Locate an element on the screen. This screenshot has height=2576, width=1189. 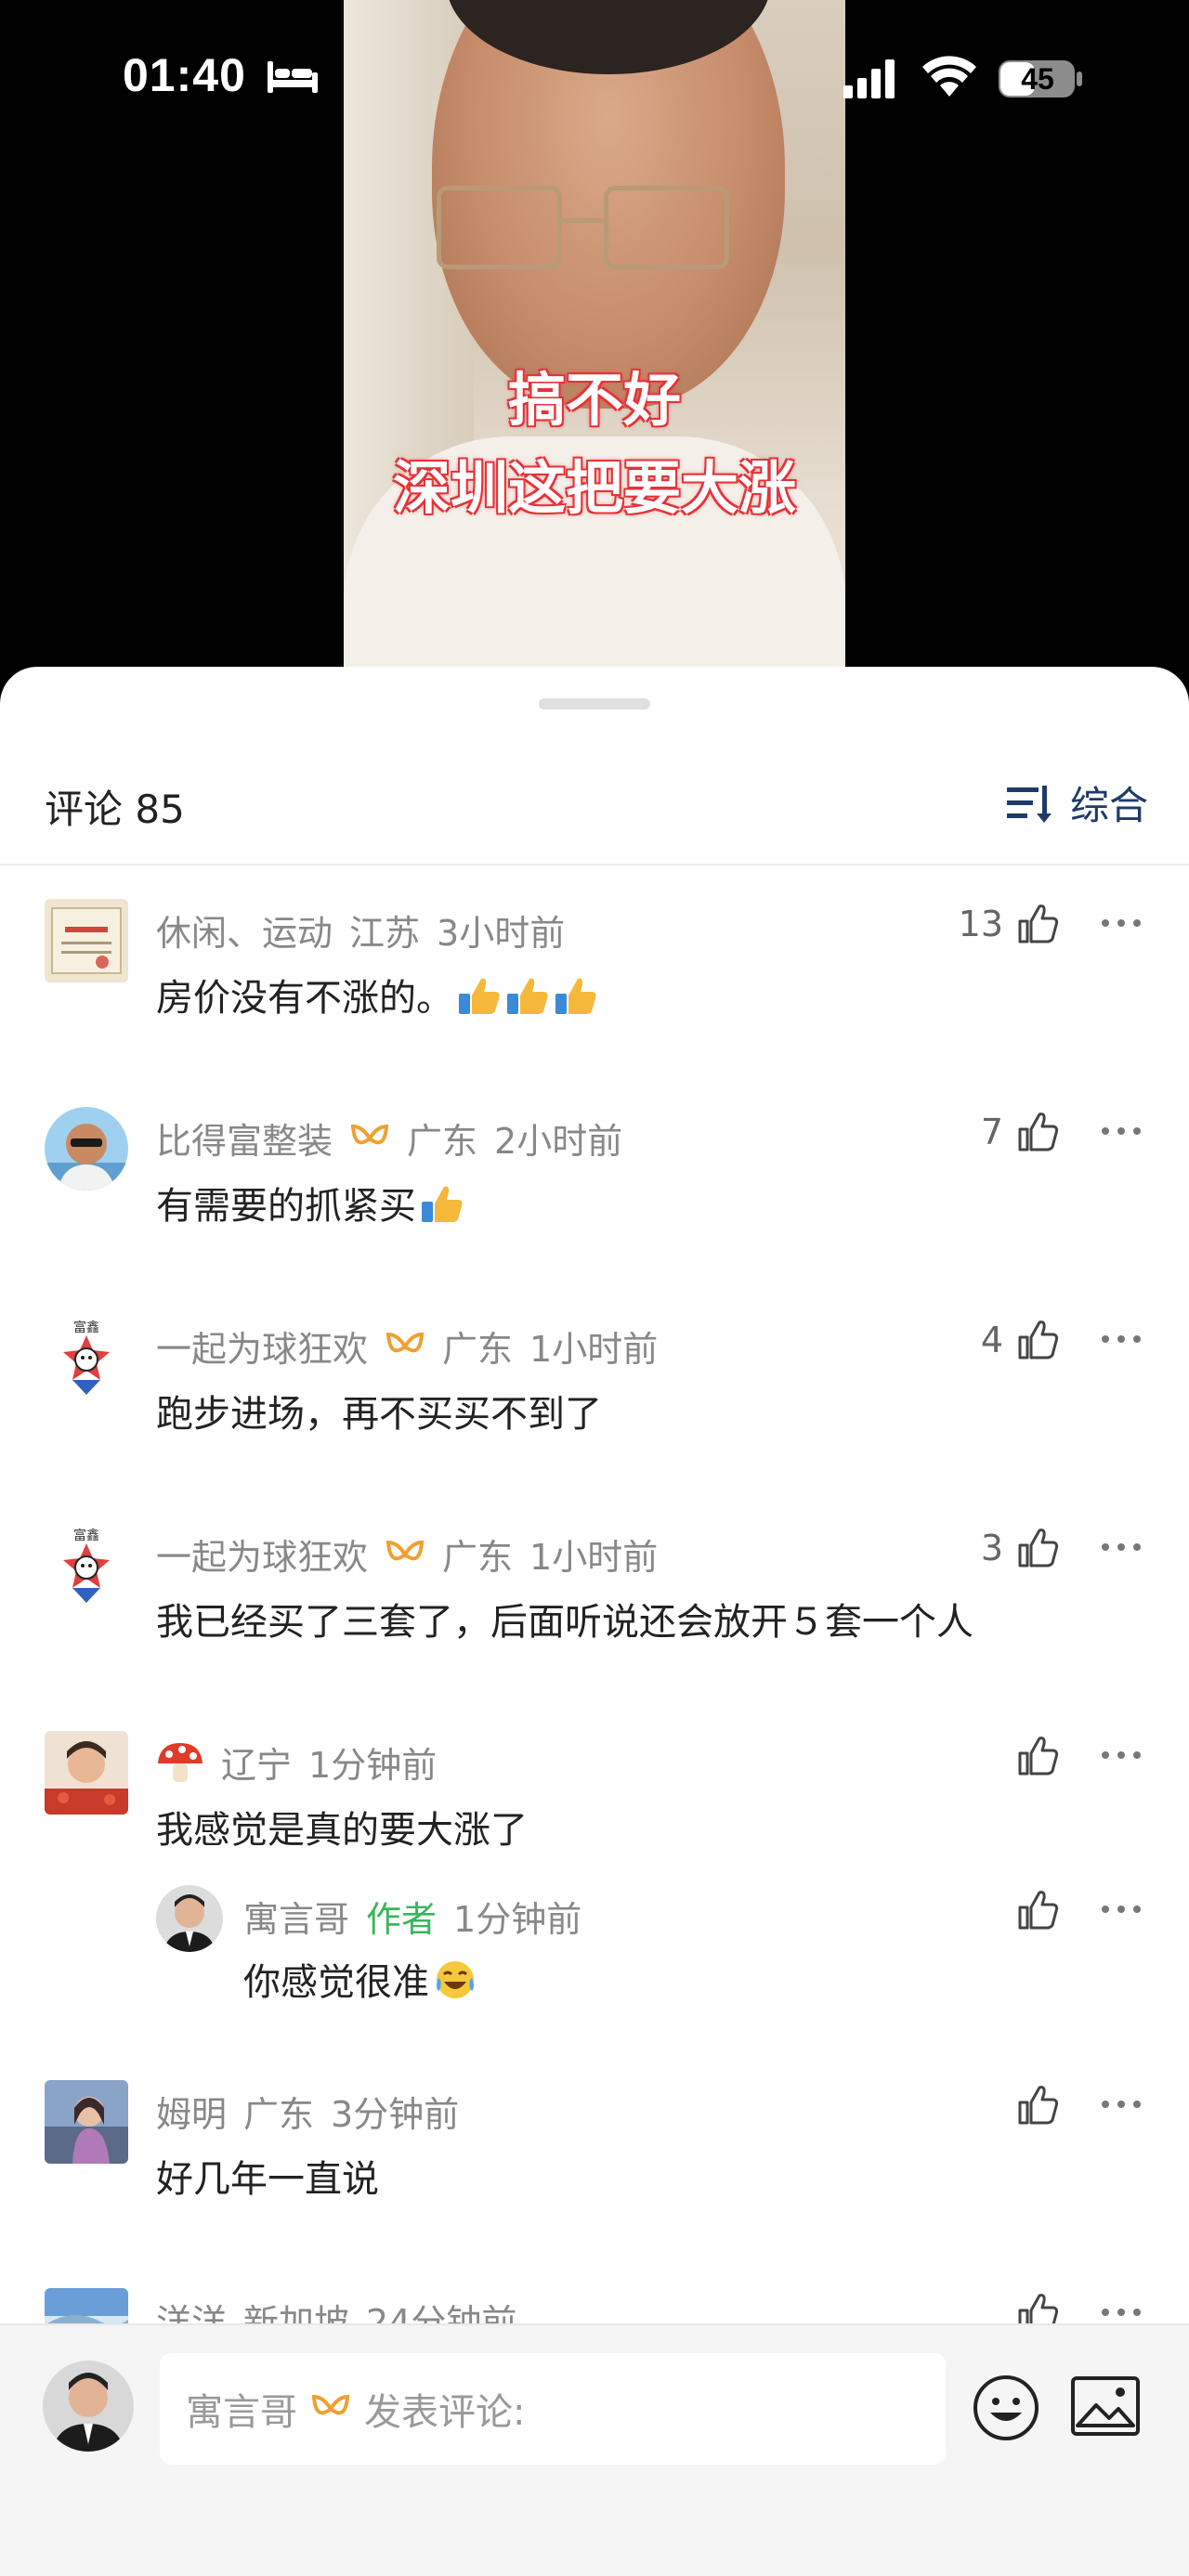
like-button: 7 is located at coordinates (1020, 1132).